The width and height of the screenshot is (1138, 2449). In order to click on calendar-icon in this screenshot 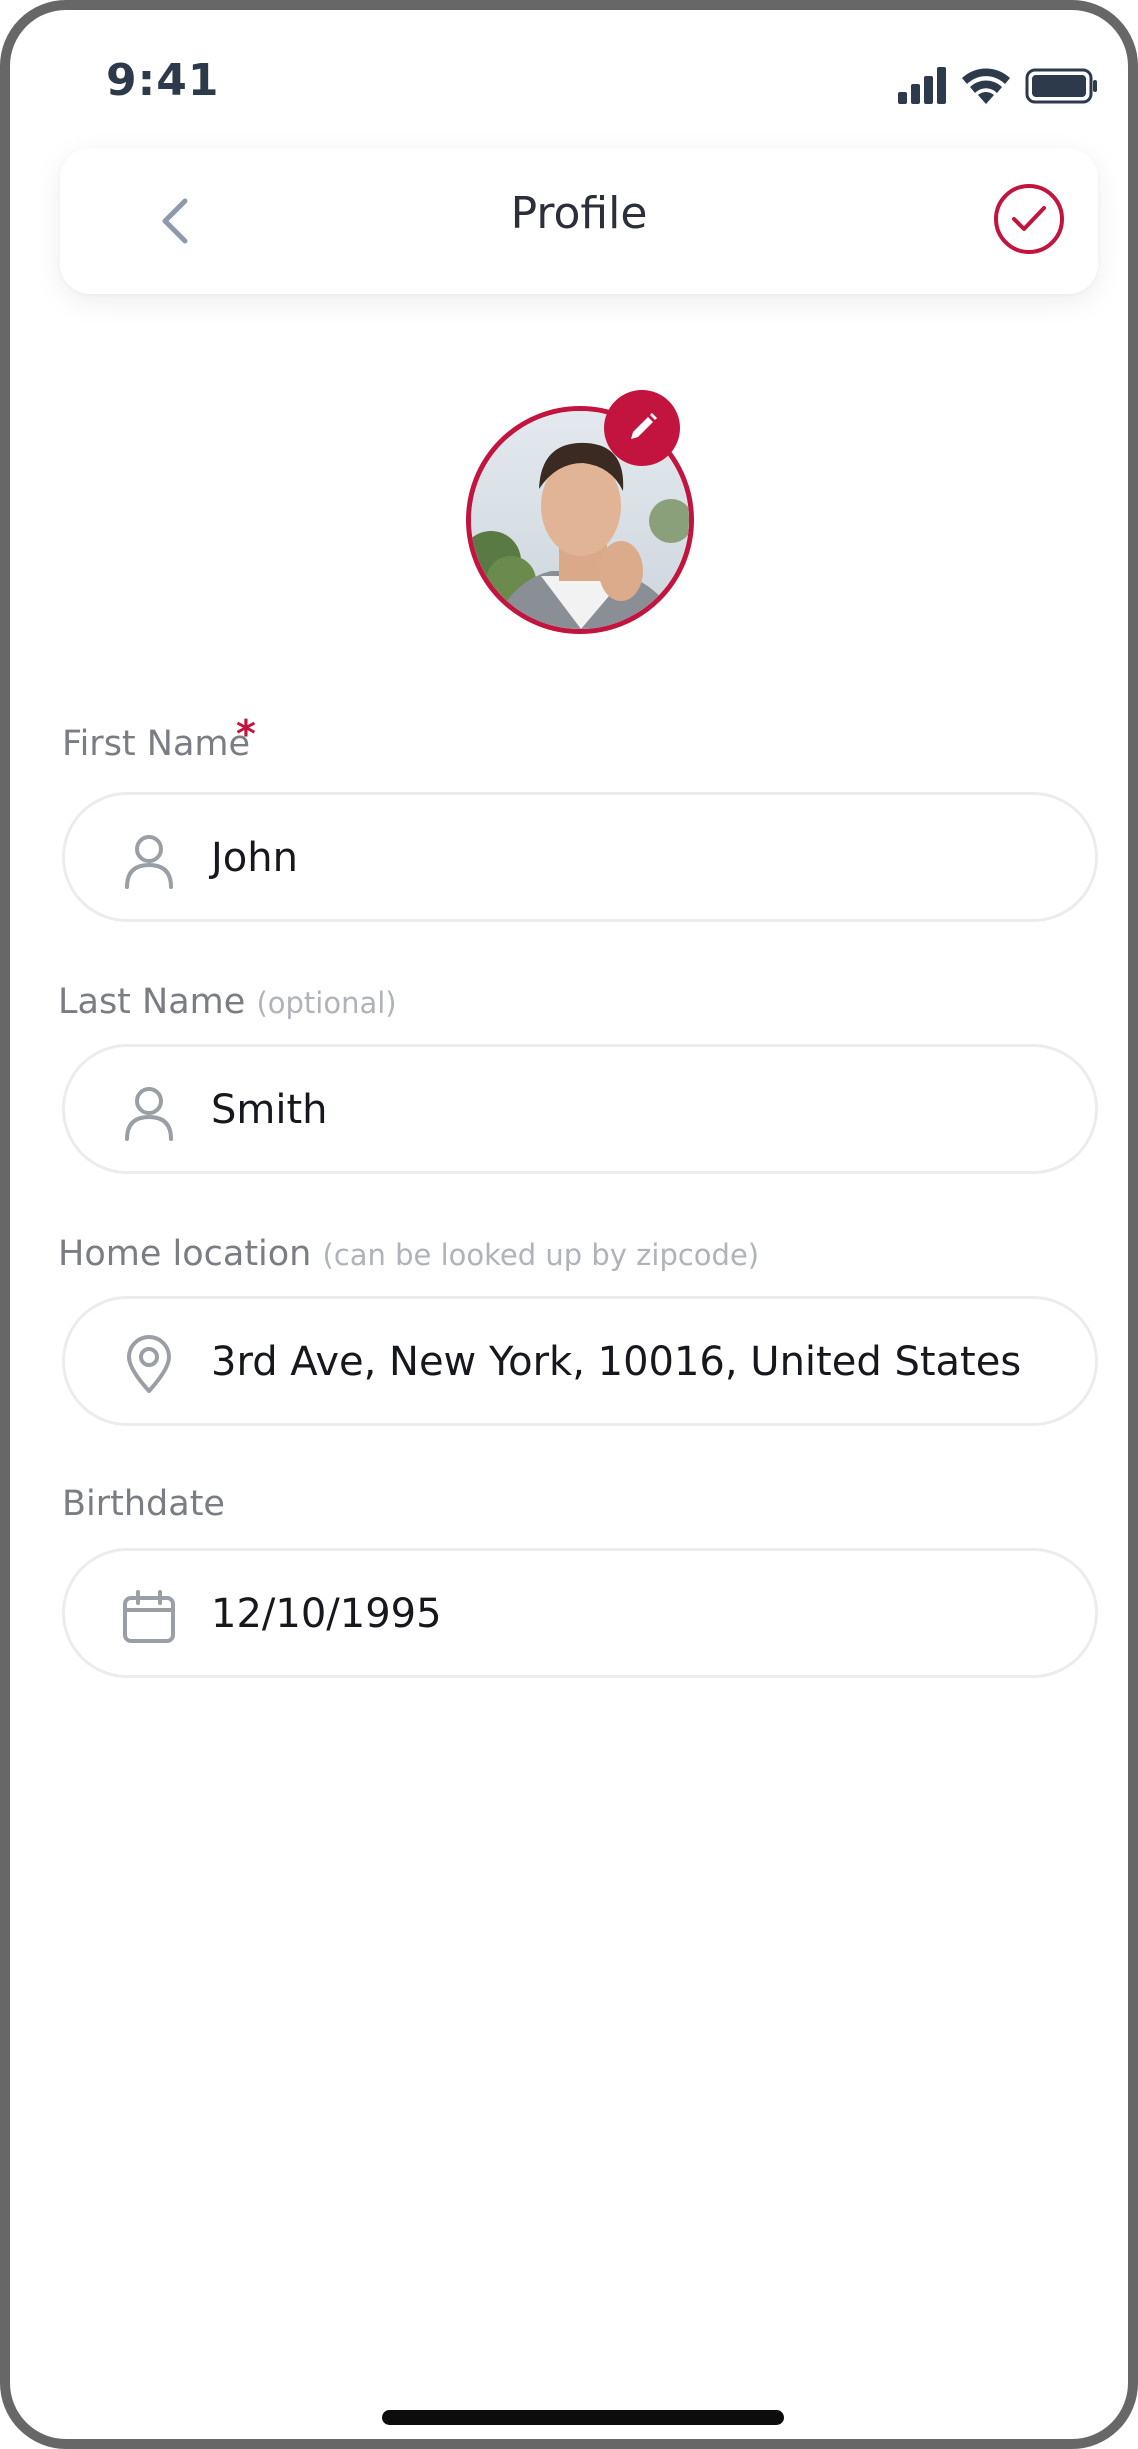, I will do `click(149, 1616)`.